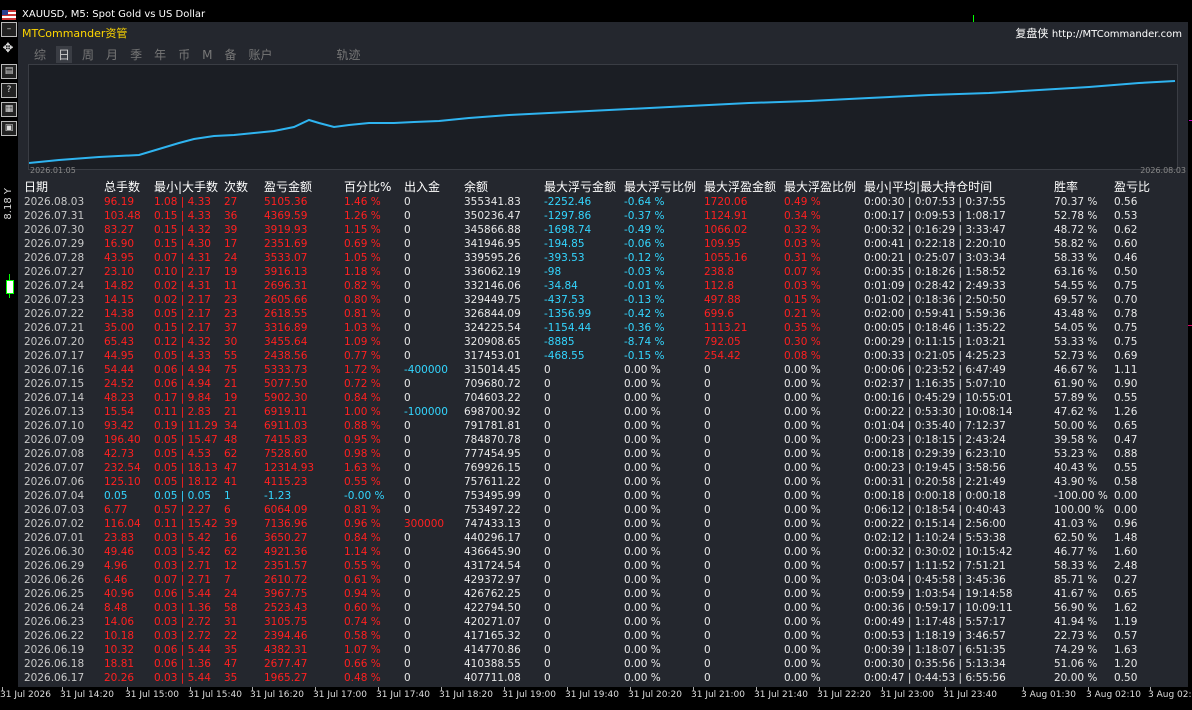 The image size is (1192, 710). Describe the element at coordinates (152, 695) in the screenshot. I see `time-axis-label: 31 Jul 15:00` at that location.